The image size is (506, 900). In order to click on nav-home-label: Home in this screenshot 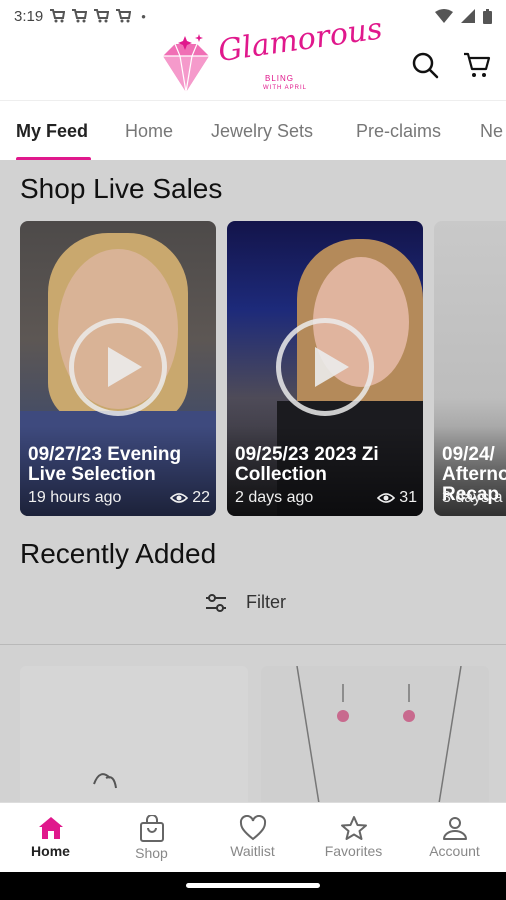, I will do `click(50, 851)`.